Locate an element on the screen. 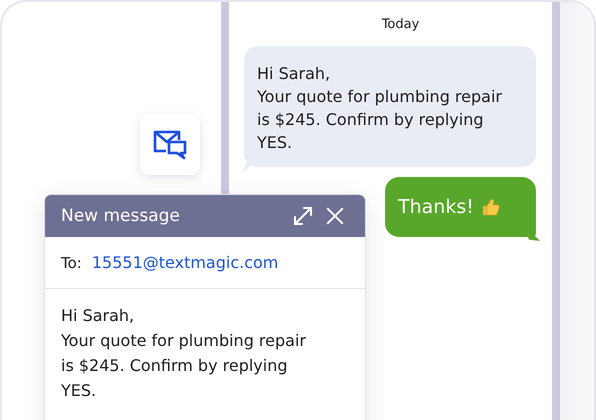 The image size is (596, 420). compose-title: New message is located at coordinates (121, 216).